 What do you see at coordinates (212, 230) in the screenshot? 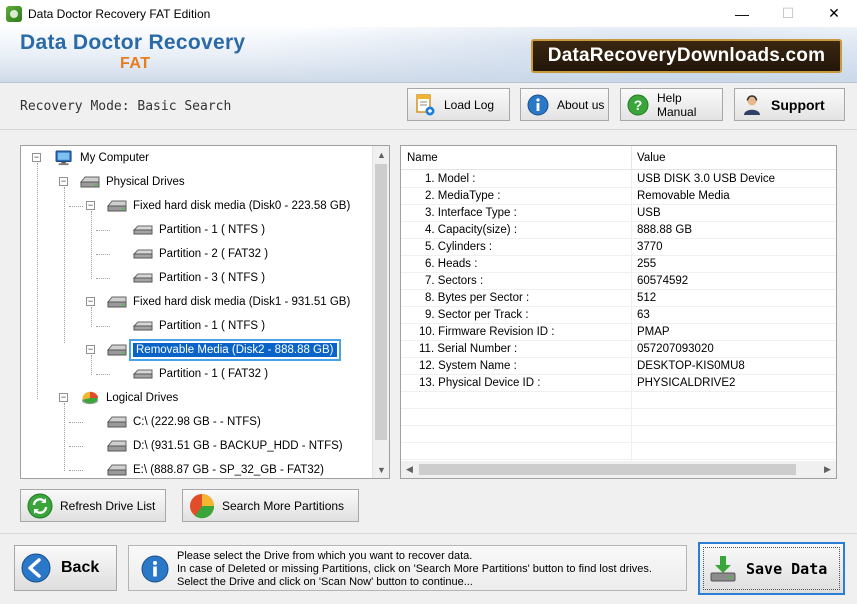
I see `tree-label: Partition - 1 ( NTFS )` at bounding box center [212, 230].